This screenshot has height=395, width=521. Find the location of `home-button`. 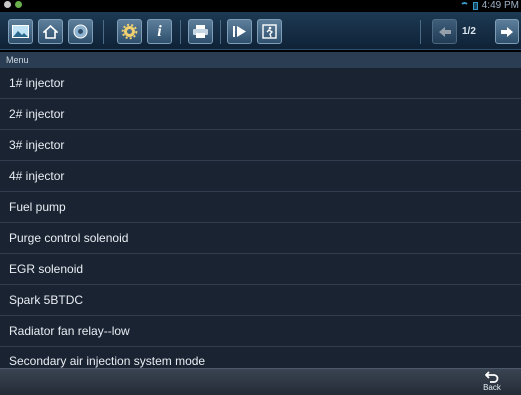

home-button is located at coordinates (50, 31).